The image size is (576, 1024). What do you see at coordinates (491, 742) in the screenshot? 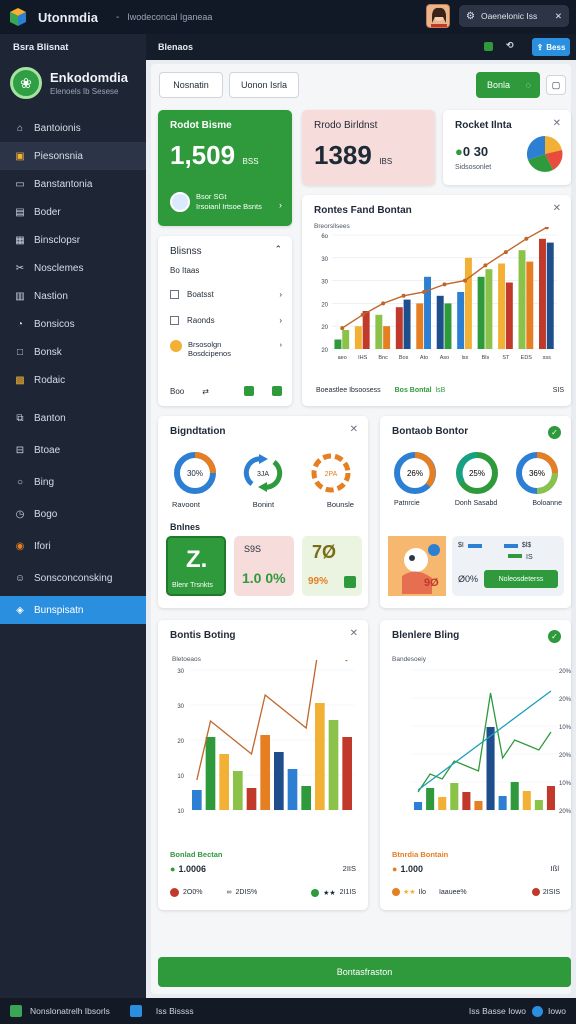
I see `bar-chart: 20% 20% 10% 20% 10% 20%` at bounding box center [491, 742].